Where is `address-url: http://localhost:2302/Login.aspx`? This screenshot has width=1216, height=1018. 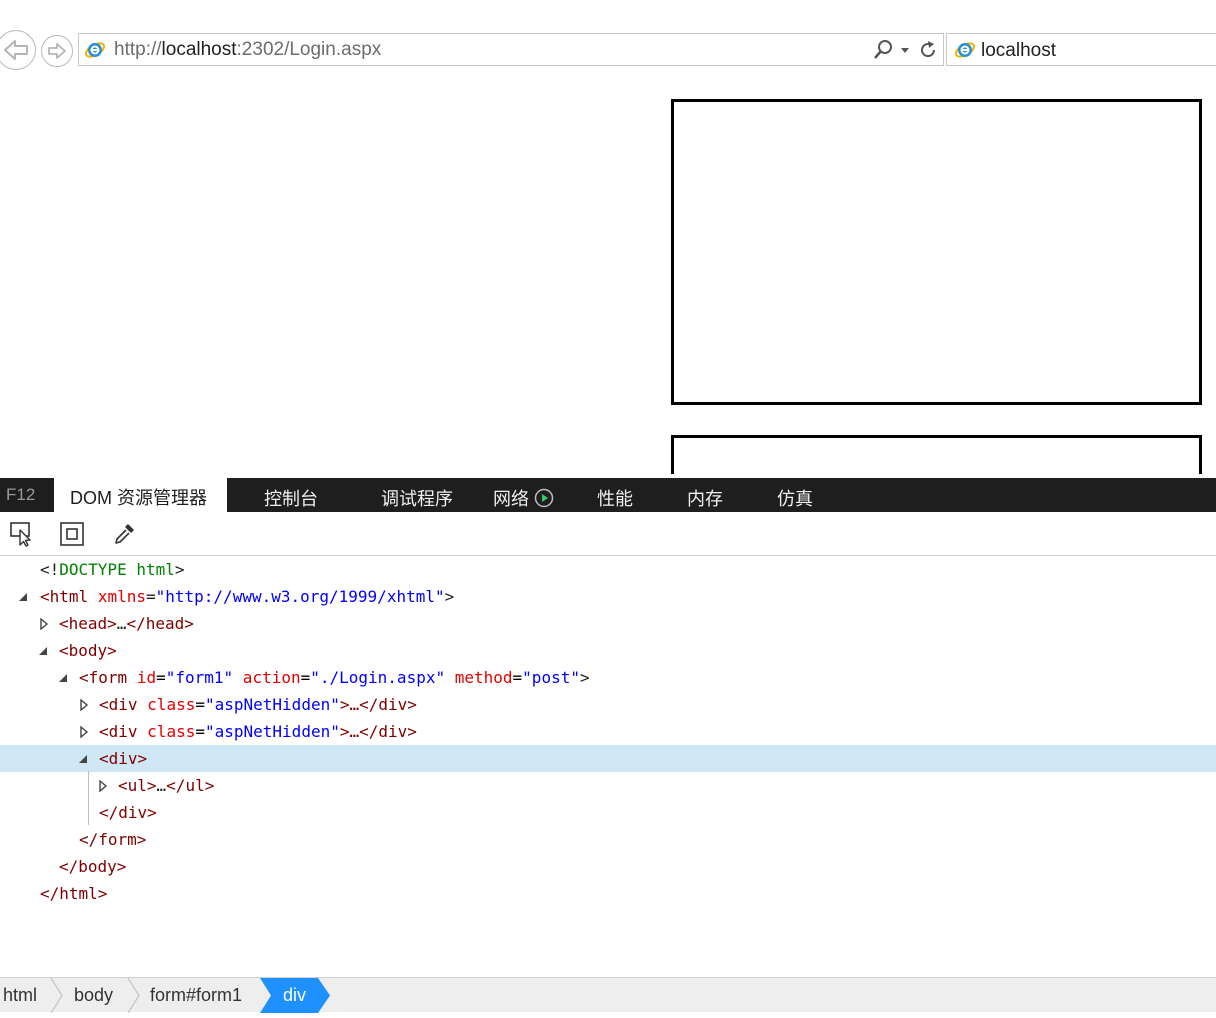
address-url: http://localhost:2302/Login.aspx is located at coordinates (247, 50).